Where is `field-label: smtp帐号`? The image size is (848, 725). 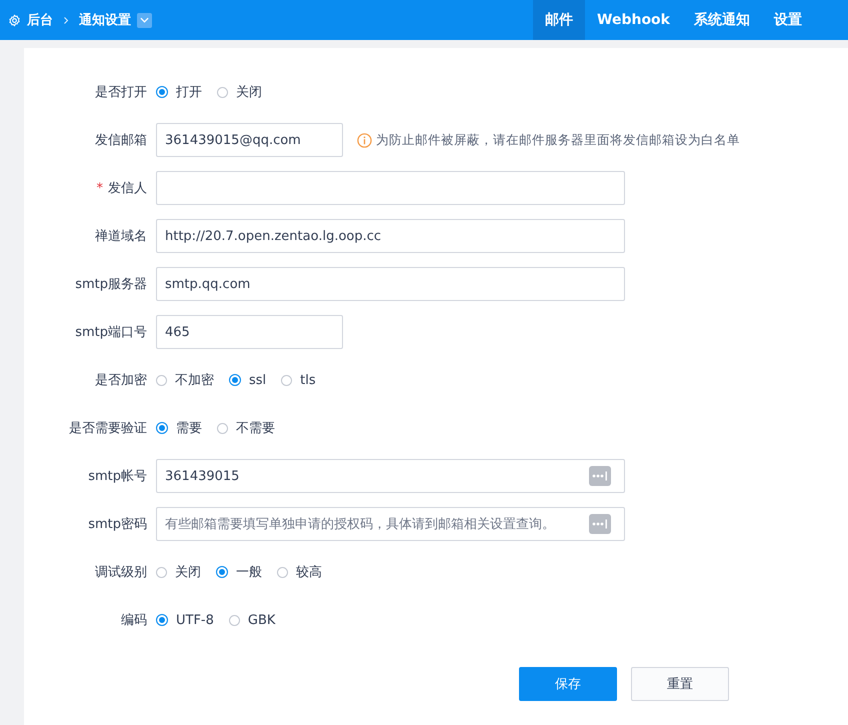 field-label: smtp帐号 is located at coordinates (117, 476).